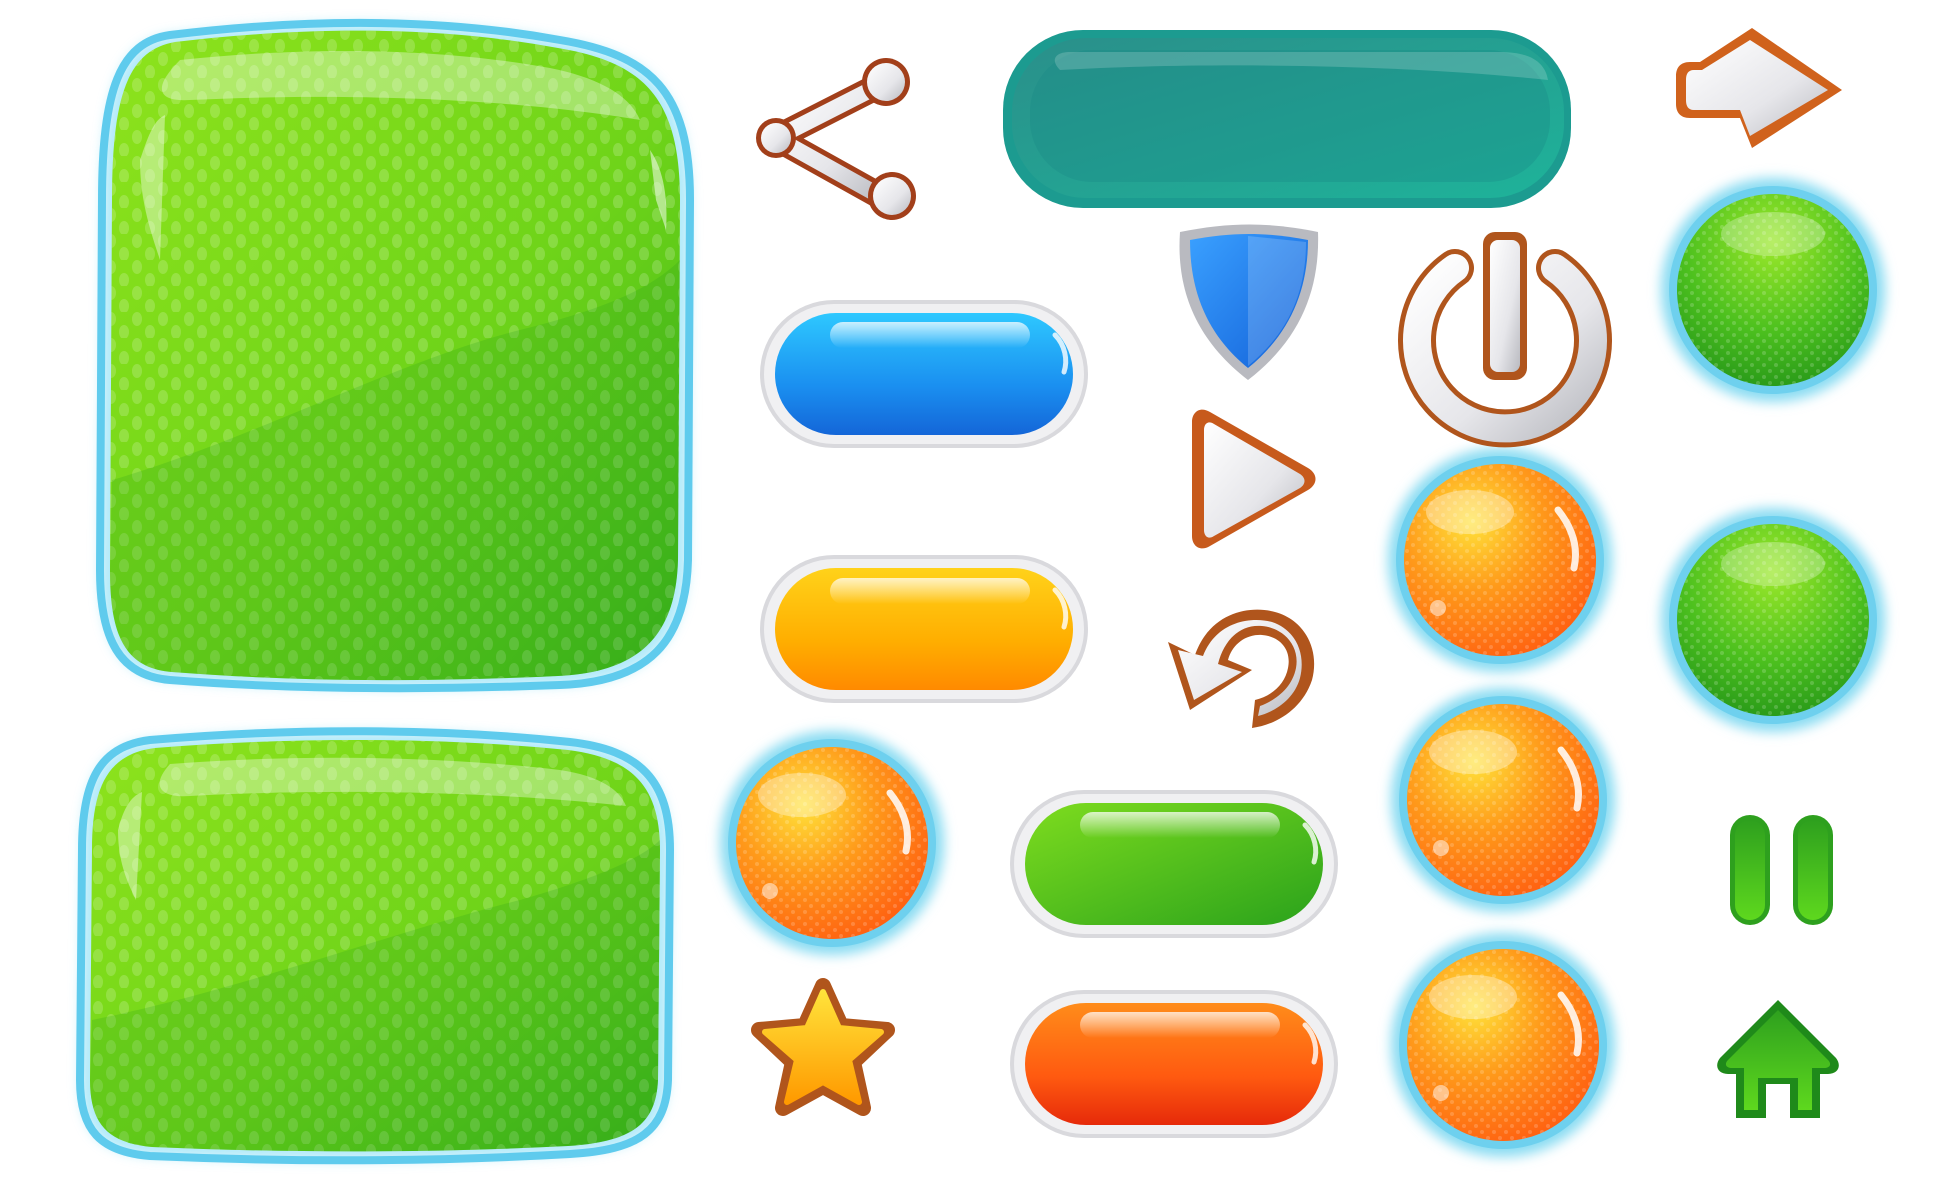  Describe the element at coordinates (823, 1047) in the screenshot. I see `star-icon` at that location.